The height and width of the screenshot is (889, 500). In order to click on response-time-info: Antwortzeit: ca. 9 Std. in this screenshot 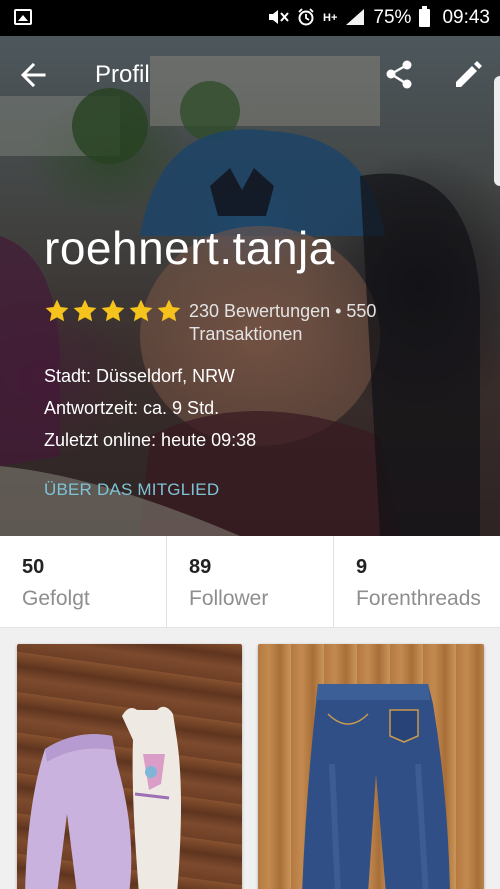, I will do `click(132, 408)`.